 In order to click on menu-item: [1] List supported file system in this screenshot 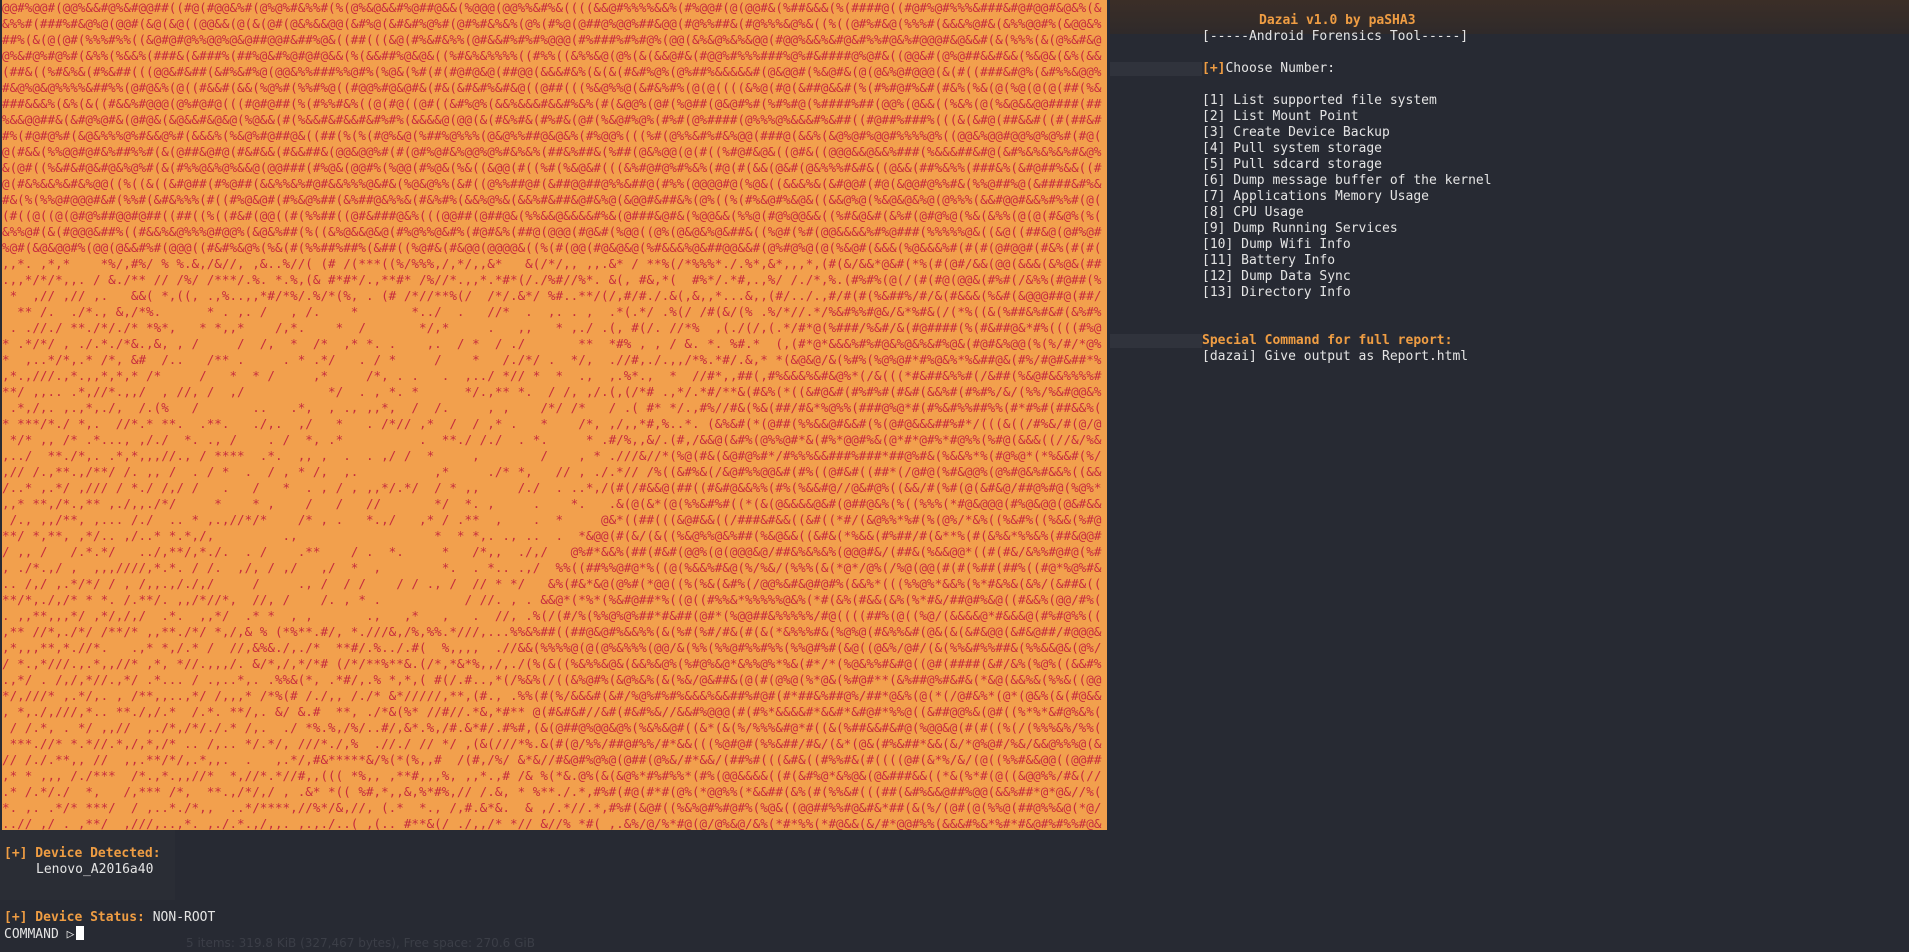, I will do `click(1319, 100)`.